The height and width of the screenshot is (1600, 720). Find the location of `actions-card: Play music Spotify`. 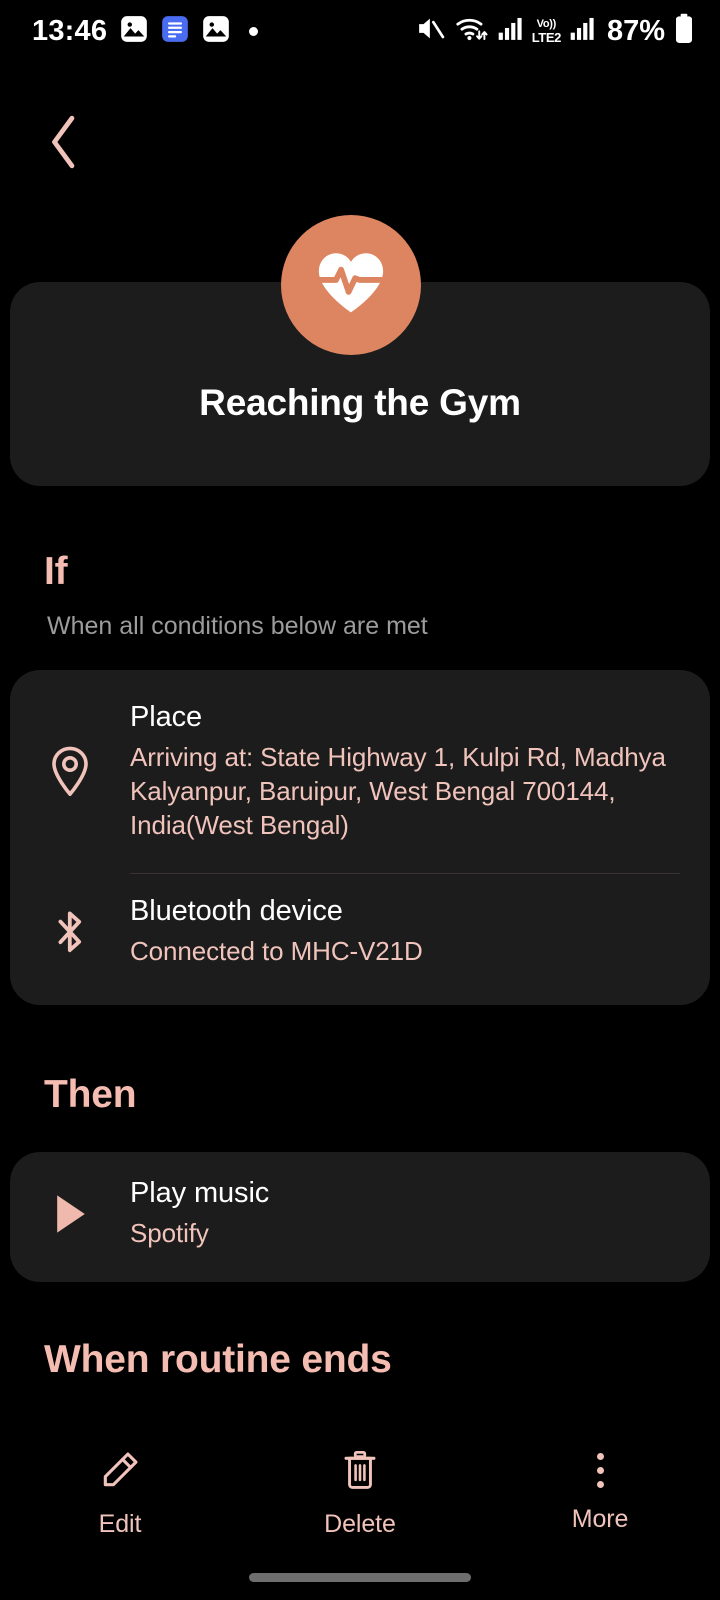

actions-card: Play music Spotify is located at coordinates (360, 1217).